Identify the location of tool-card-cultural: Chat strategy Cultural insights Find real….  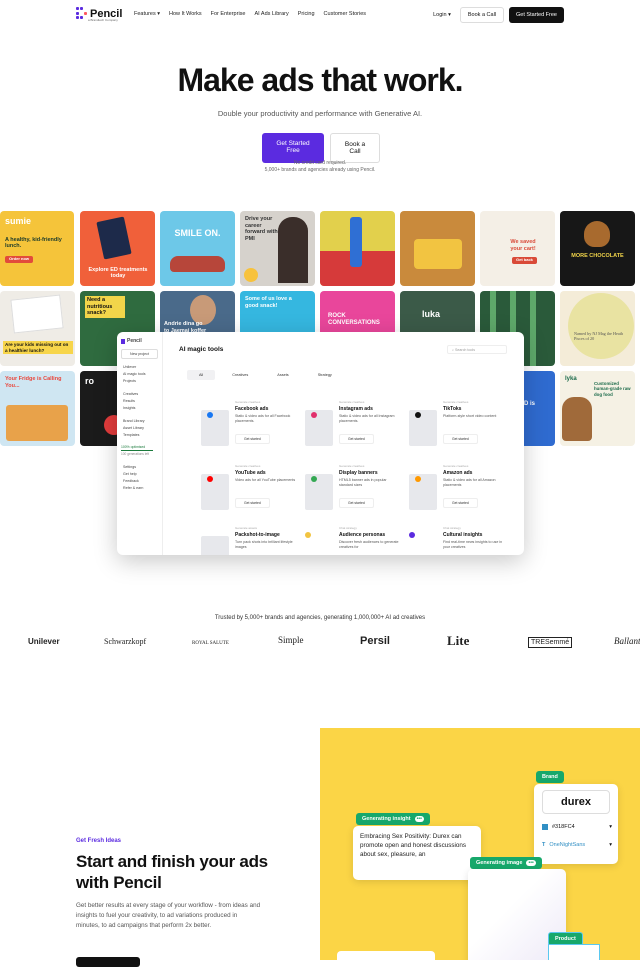
(459, 540).